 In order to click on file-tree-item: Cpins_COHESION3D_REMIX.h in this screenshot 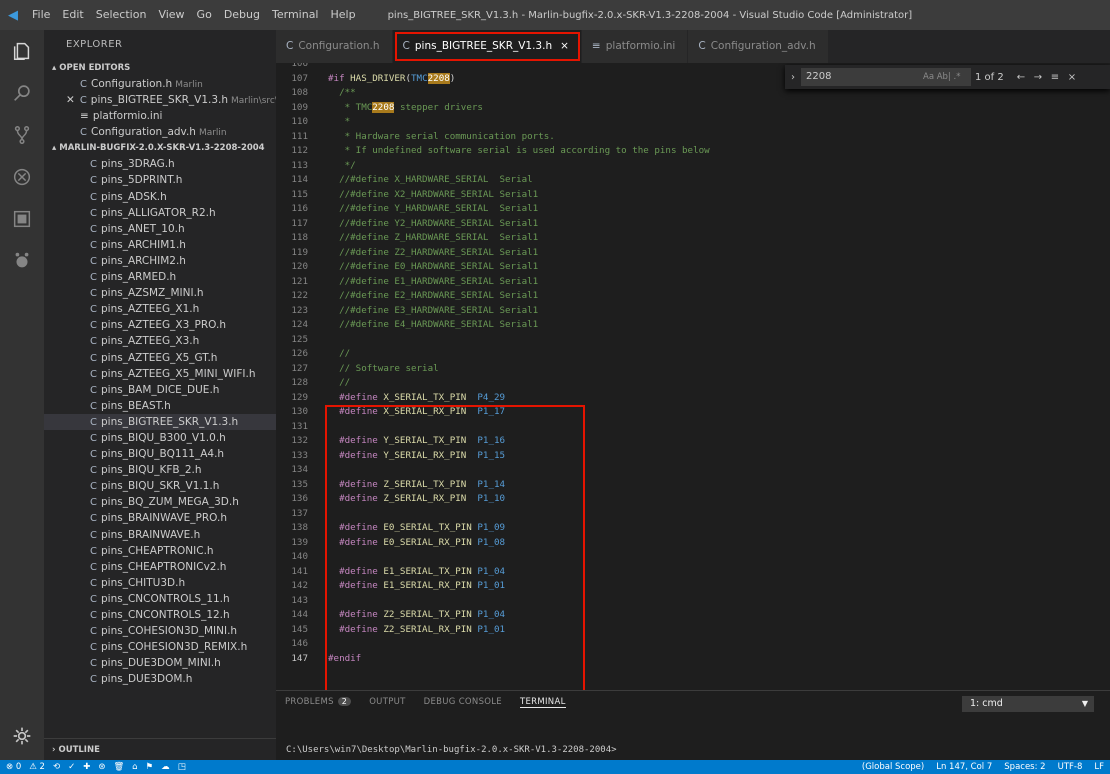, I will do `click(160, 647)`.